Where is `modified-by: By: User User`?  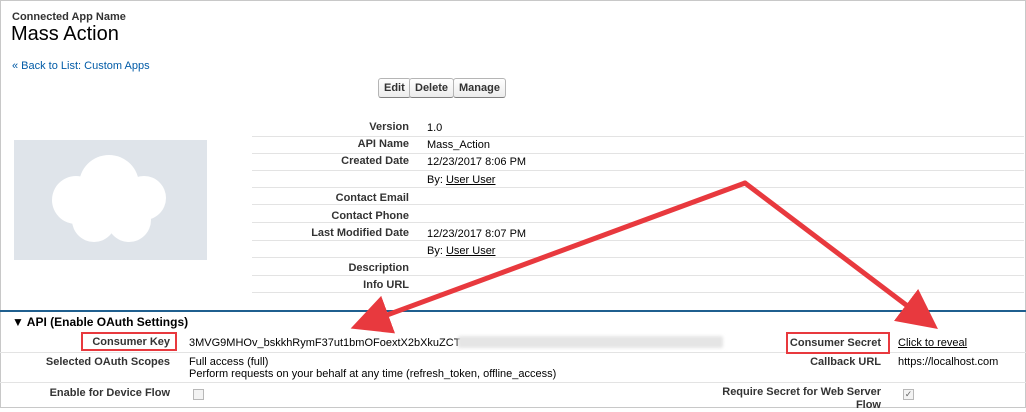
modified-by: By: User User is located at coordinates (461, 251).